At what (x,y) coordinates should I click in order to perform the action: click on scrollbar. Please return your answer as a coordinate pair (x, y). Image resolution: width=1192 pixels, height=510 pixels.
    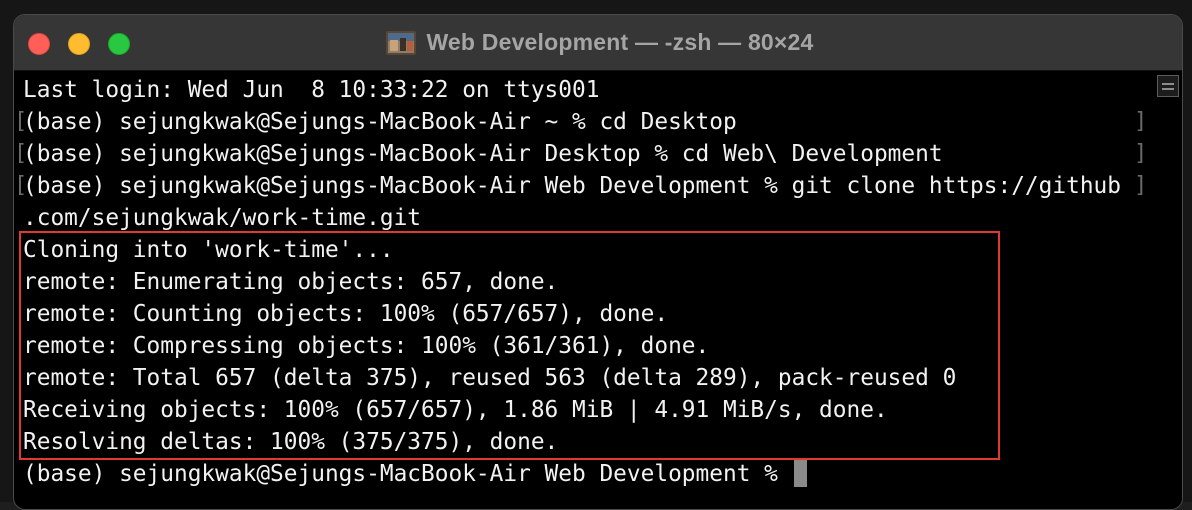
    Looking at the image, I should click on (1168, 290).